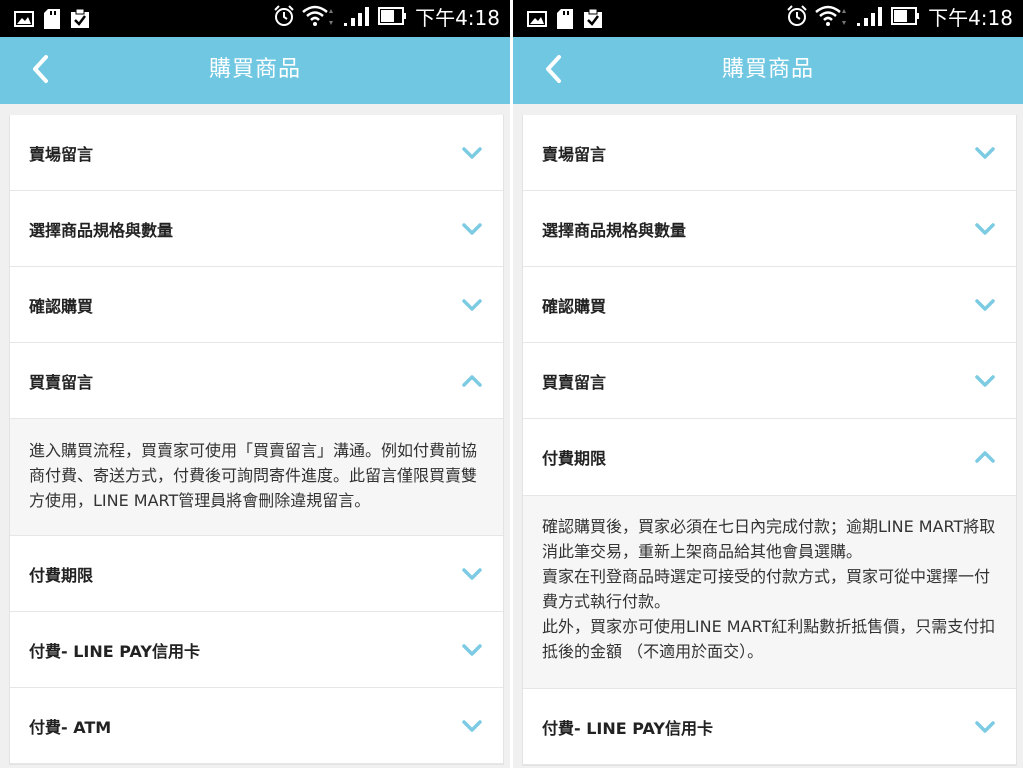  What do you see at coordinates (256, 574) in the screenshot?
I see `accordion-header: 付費期限` at bounding box center [256, 574].